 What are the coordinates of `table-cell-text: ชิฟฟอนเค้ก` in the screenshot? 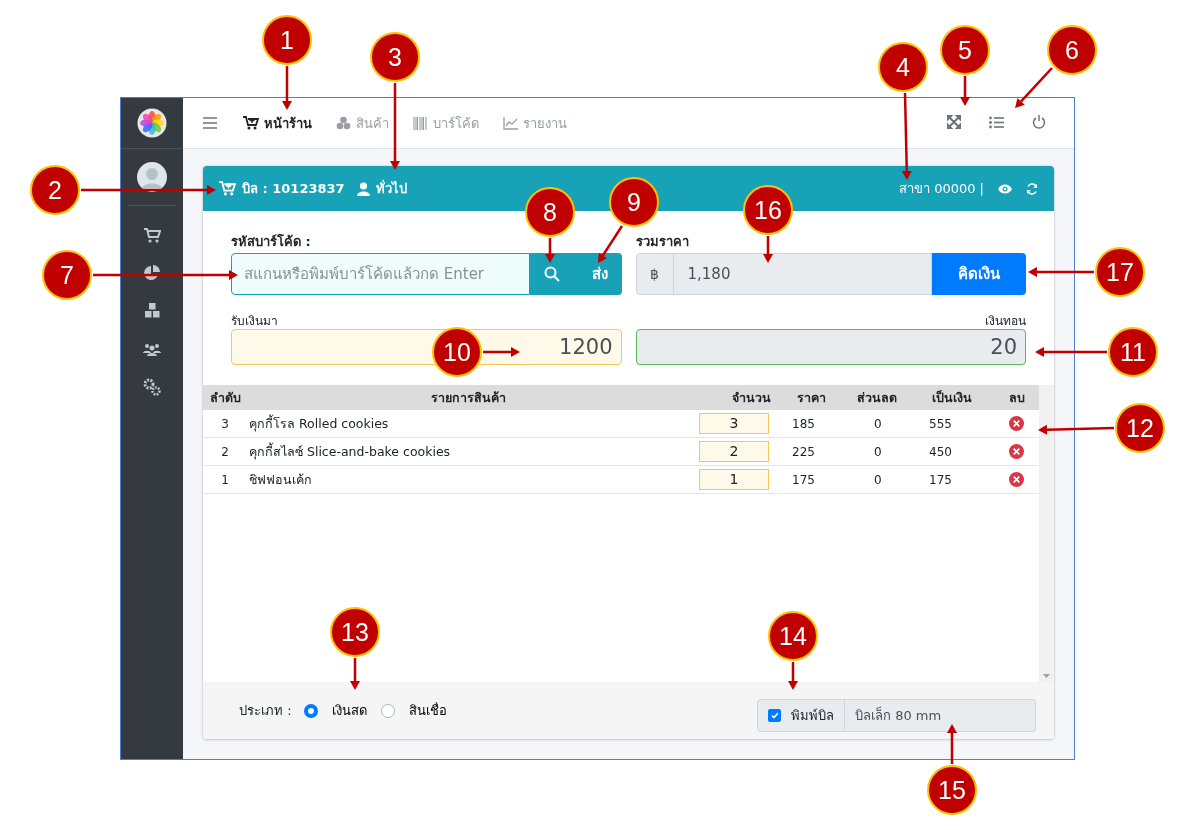 It's located at (280, 479).